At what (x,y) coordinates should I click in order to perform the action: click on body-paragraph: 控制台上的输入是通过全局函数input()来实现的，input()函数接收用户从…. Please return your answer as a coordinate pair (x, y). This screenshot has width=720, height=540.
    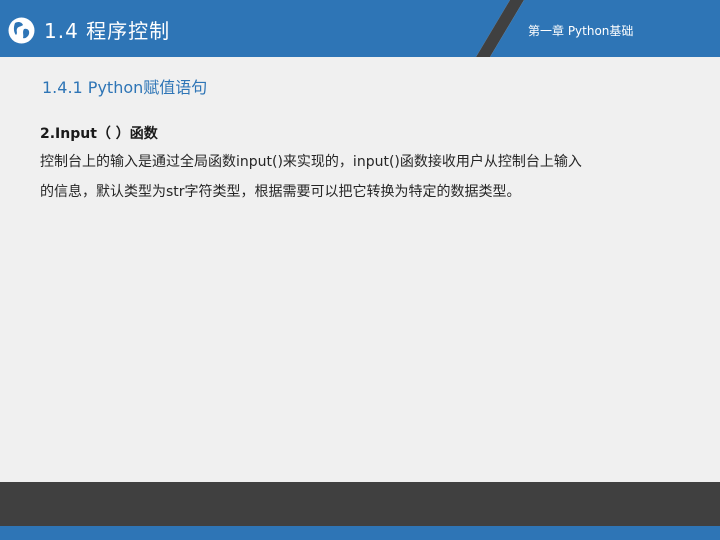
    Looking at the image, I should click on (355, 177).